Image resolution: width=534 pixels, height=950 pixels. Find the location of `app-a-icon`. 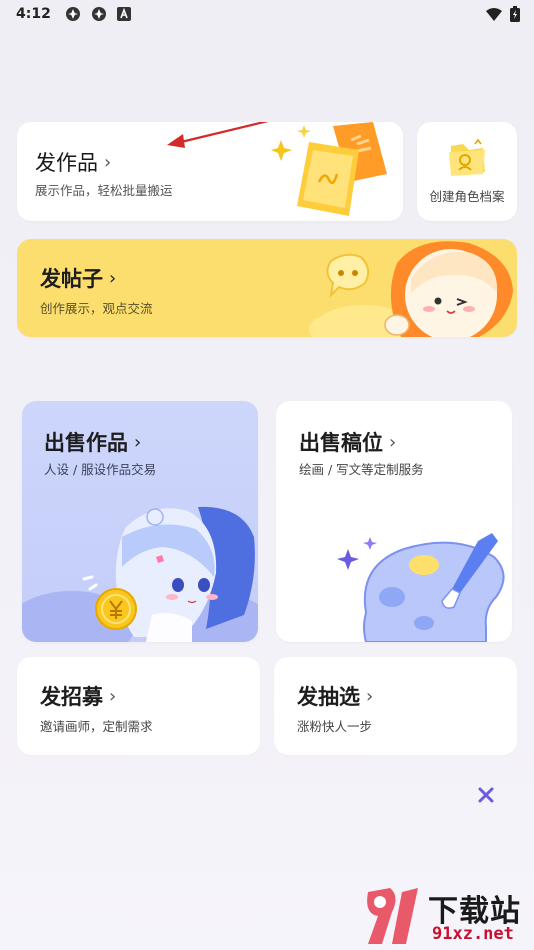

app-a-icon is located at coordinates (123, 14).